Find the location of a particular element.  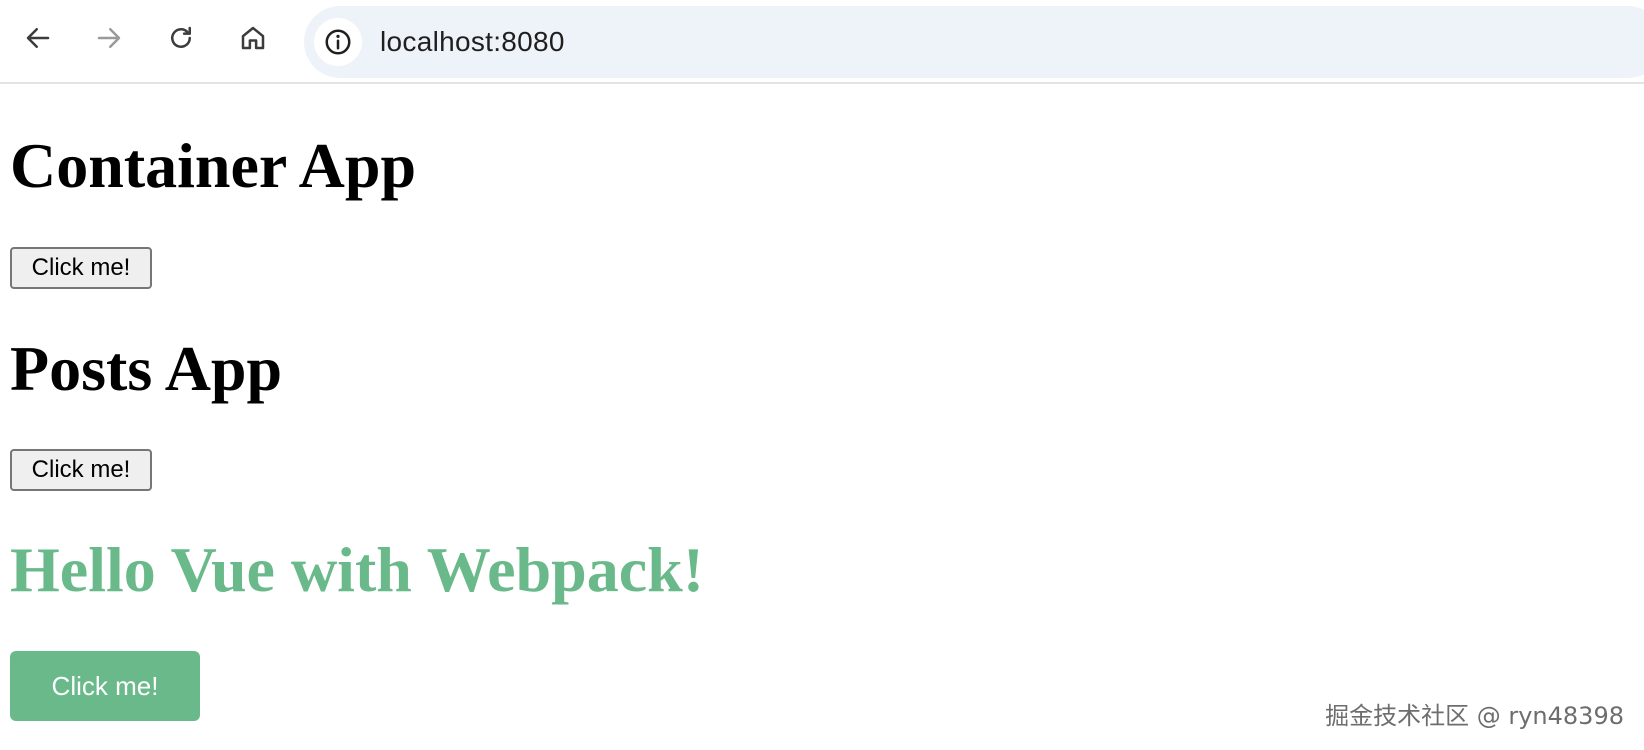

address-bar: localhost:8080 is located at coordinates (974, 42).